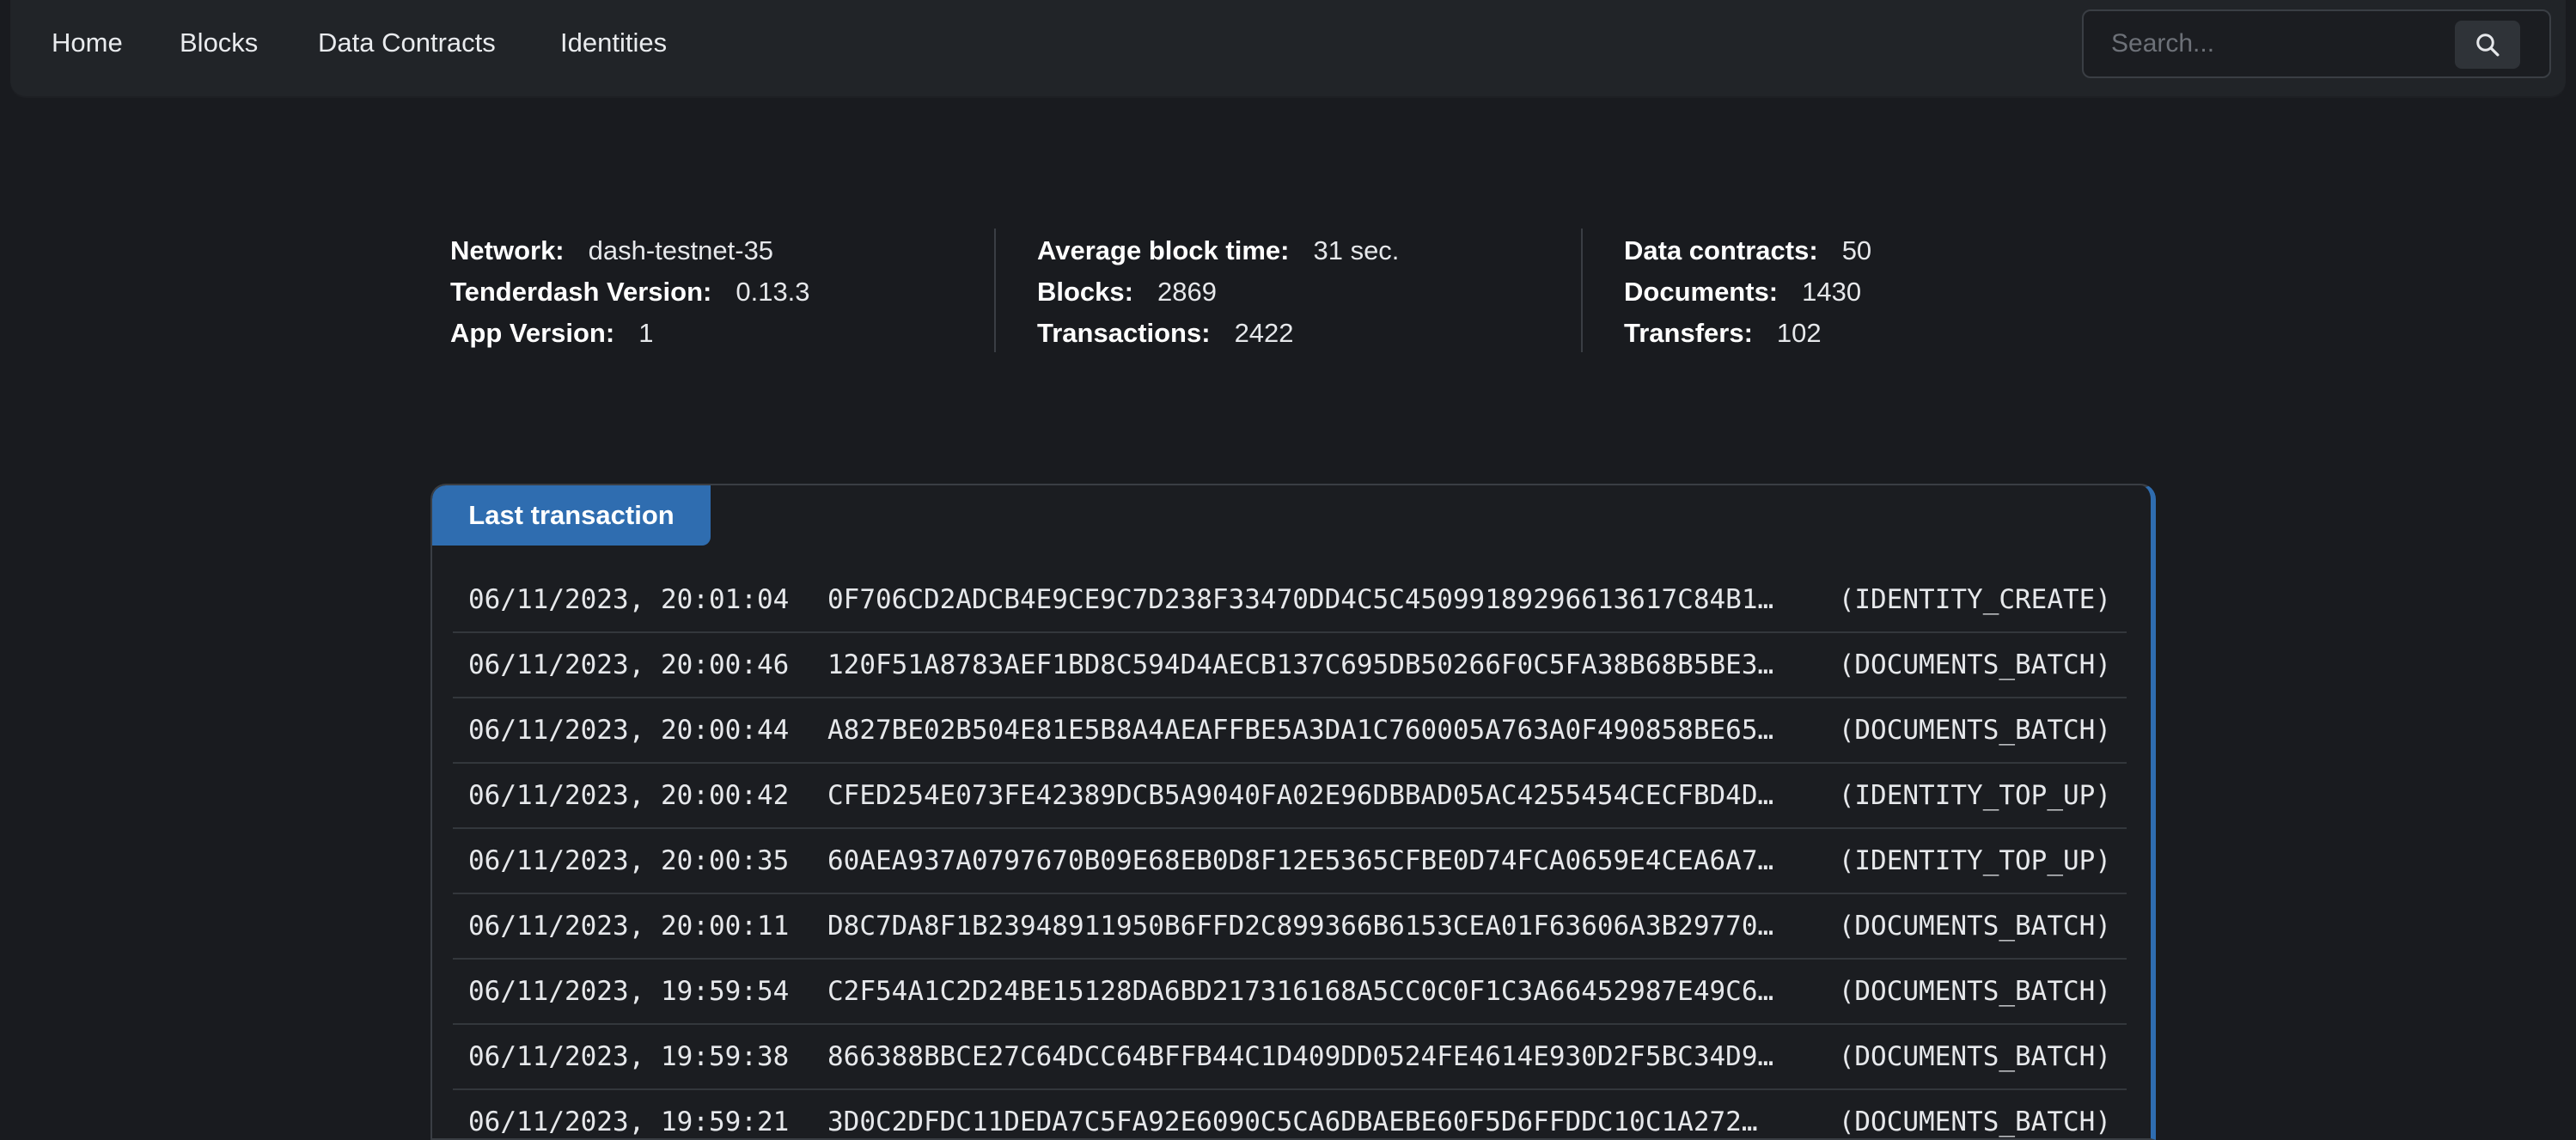  I want to click on stat-label: Network:, so click(507, 250).